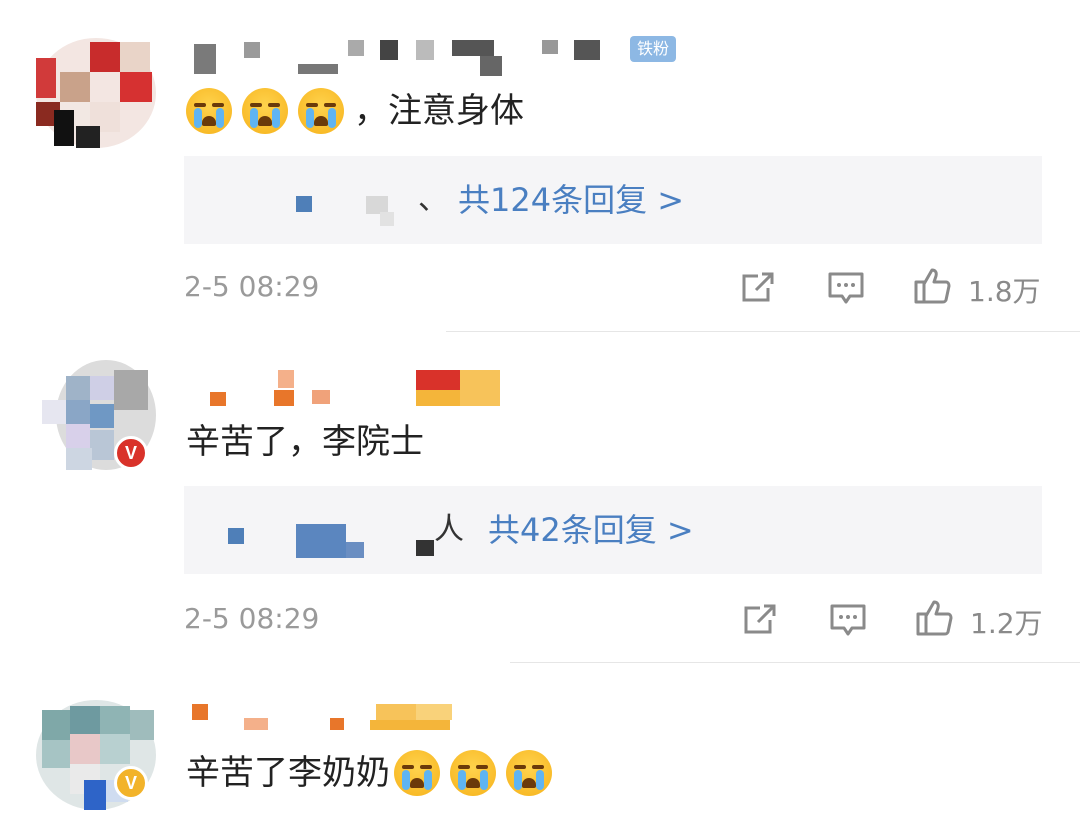 Image resolution: width=1080 pixels, height=822 pixels. Describe the element at coordinates (439, 111) in the screenshot. I see `comment-text-body: ，注意身体` at that location.